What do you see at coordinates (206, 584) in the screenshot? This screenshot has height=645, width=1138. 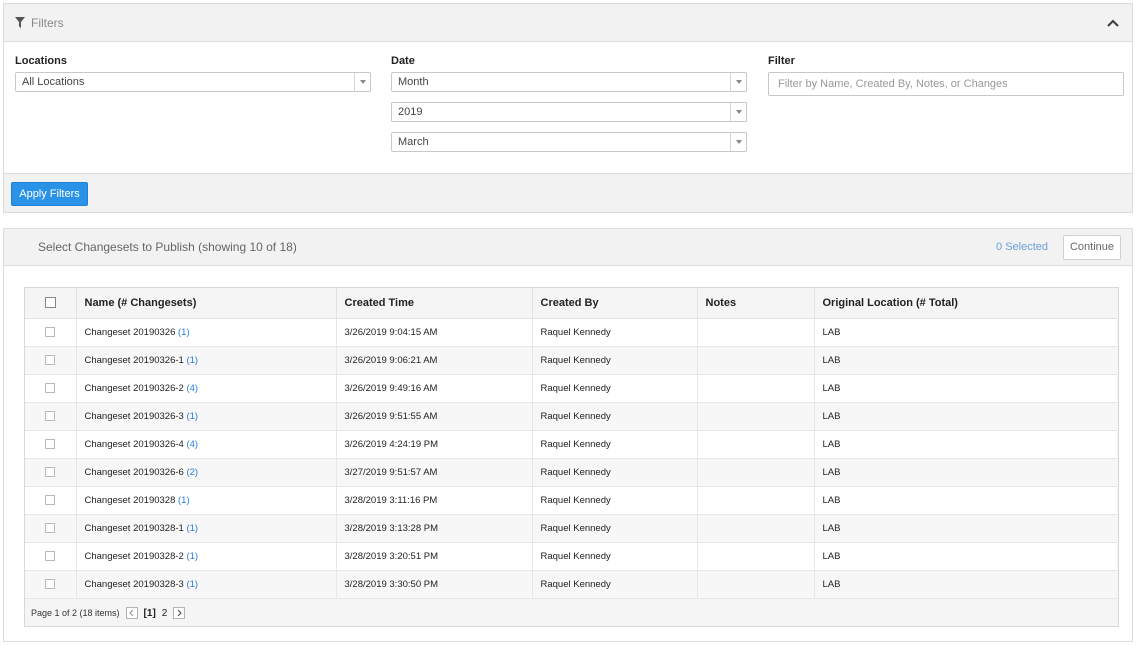 I see `name-cell: Changeset 20190328-3 (1)` at bounding box center [206, 584].